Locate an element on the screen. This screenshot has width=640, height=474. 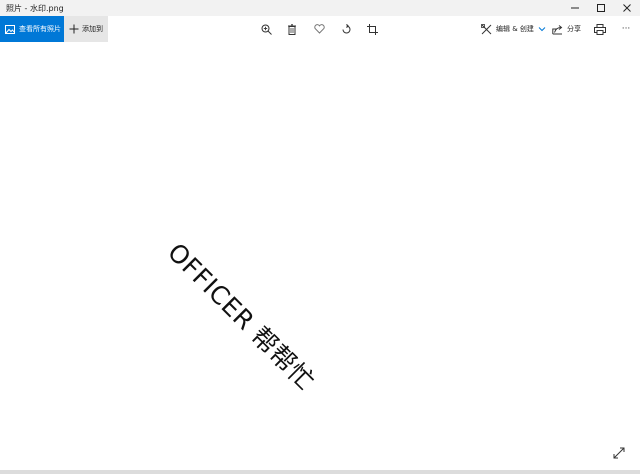
close-button is located at coordinates (627, 8).